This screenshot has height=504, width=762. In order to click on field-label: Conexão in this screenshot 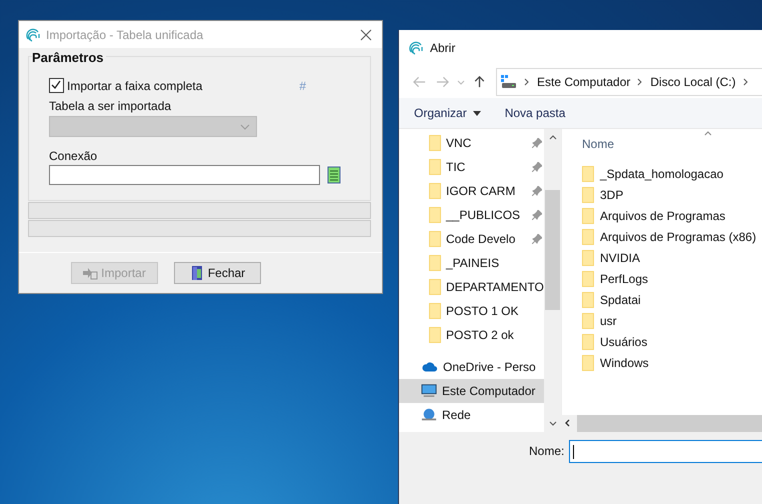, I will do `click(73, 156)`.